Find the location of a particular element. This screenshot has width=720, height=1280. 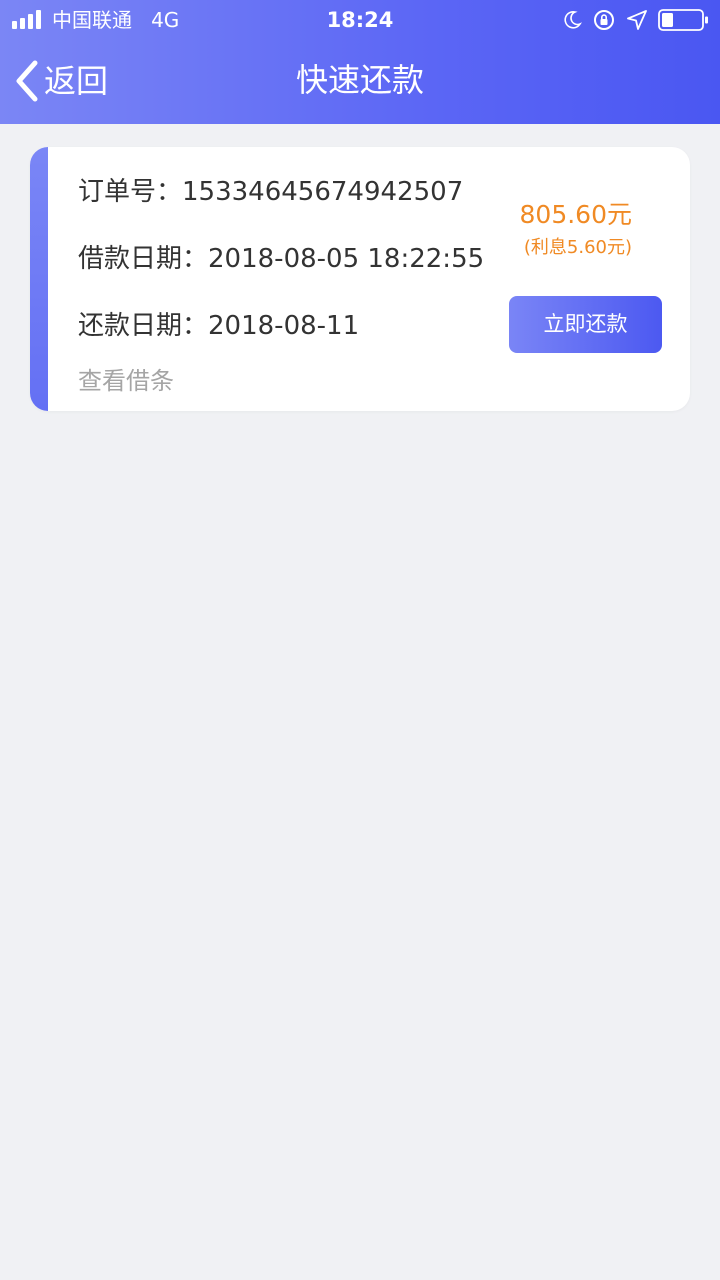

loan-date-label: 借款日期： is located at coordinates (143, 259).